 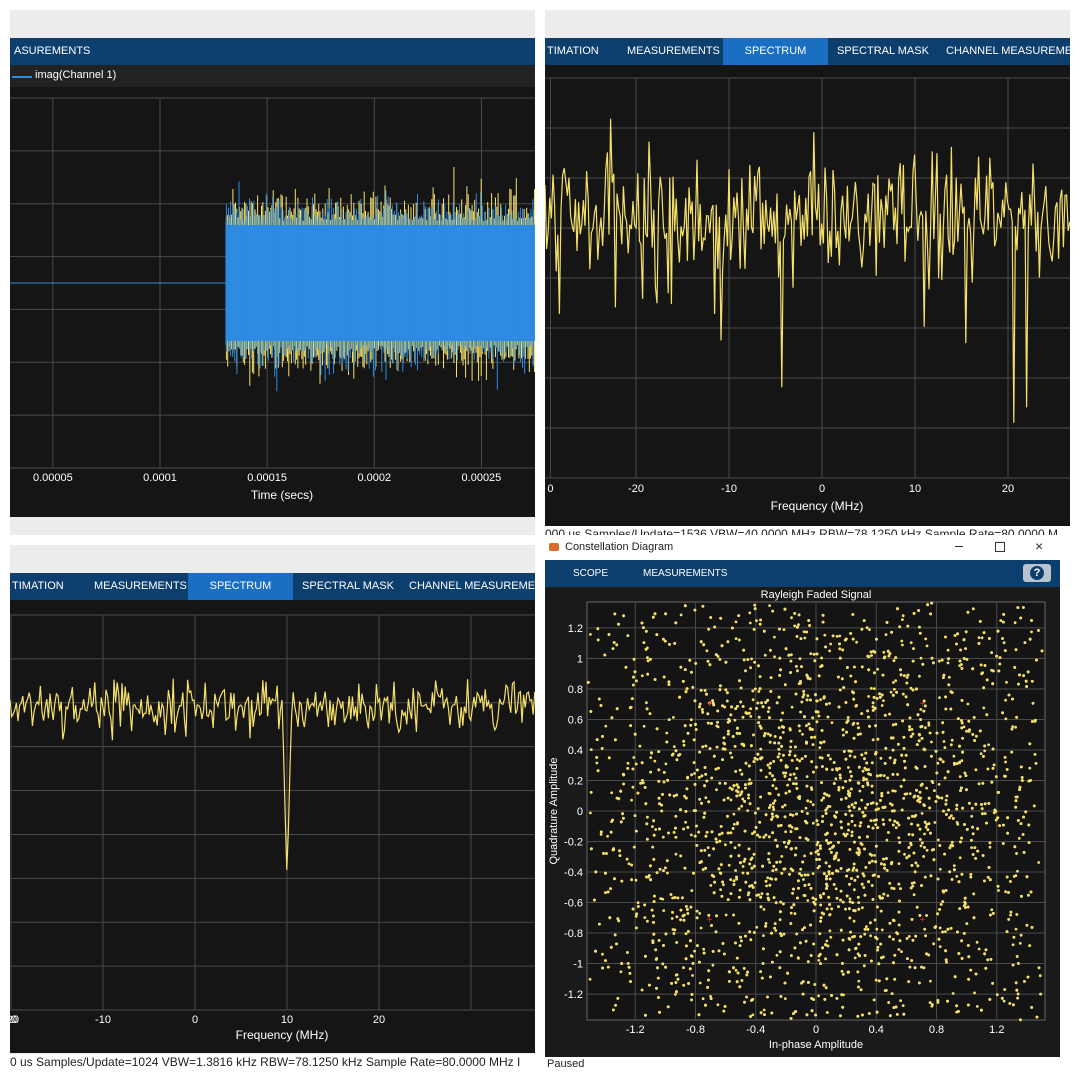 I want to click on x-tick-label: -0.8, so click(x=695, y=1030).